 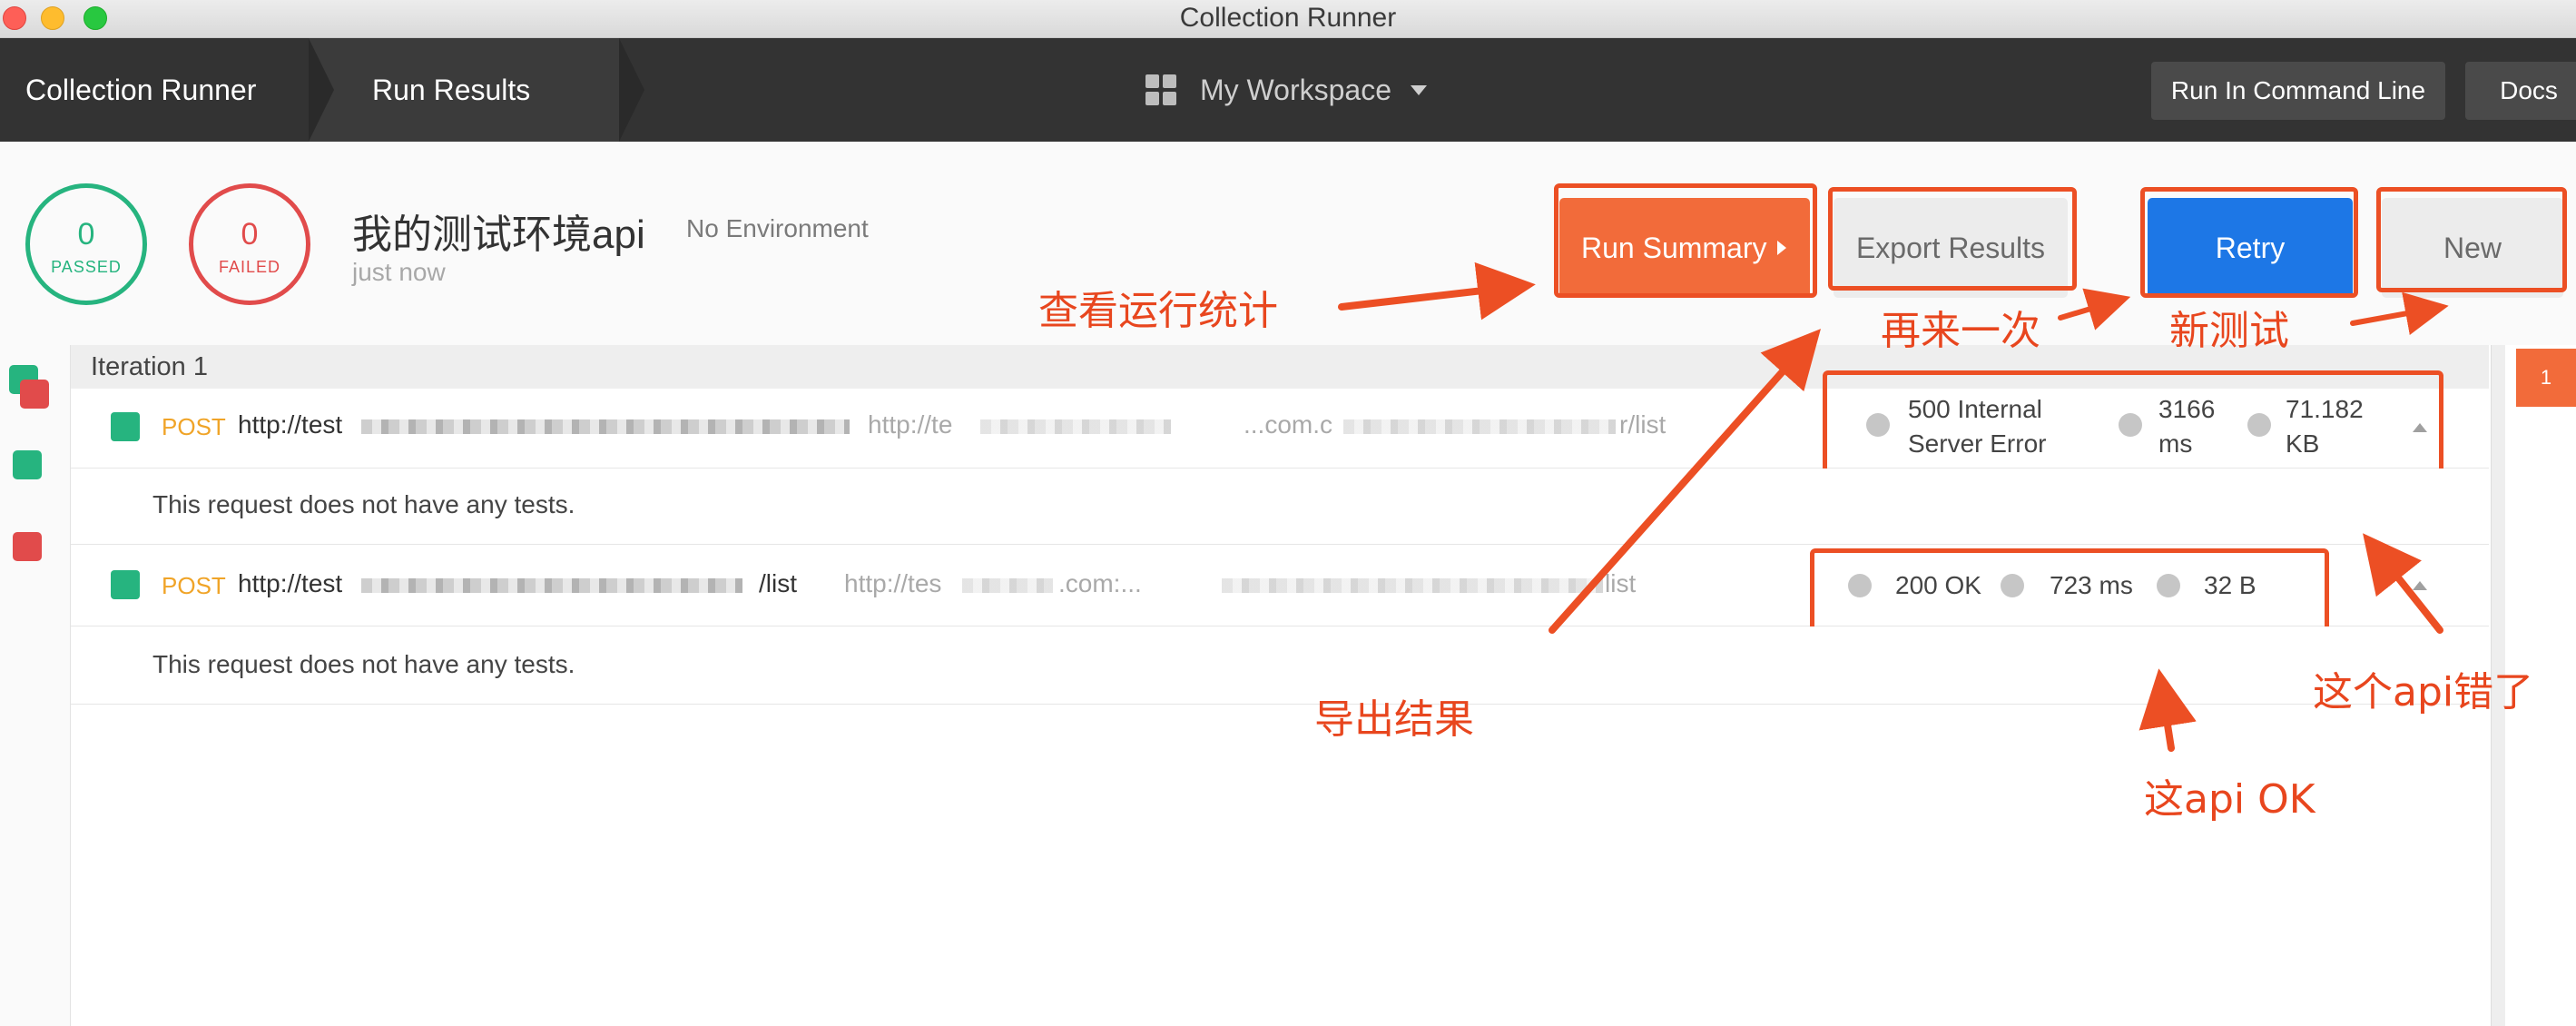 What do you see at coordinates (1685, 481) in the screenshot?
I see `arrow-to-export` at bounding box center [1685, 481].